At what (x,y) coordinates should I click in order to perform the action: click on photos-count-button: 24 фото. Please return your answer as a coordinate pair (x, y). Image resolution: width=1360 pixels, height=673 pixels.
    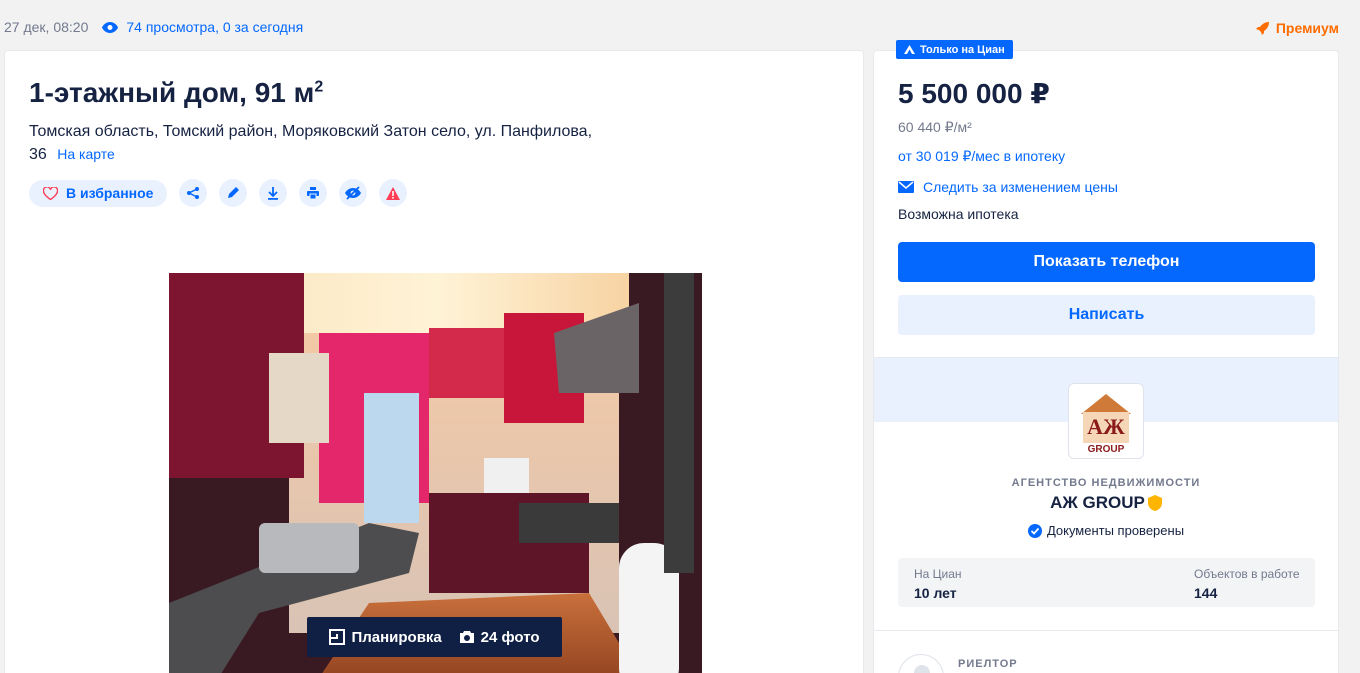
    Looking at the image, I should click on (499, 637).